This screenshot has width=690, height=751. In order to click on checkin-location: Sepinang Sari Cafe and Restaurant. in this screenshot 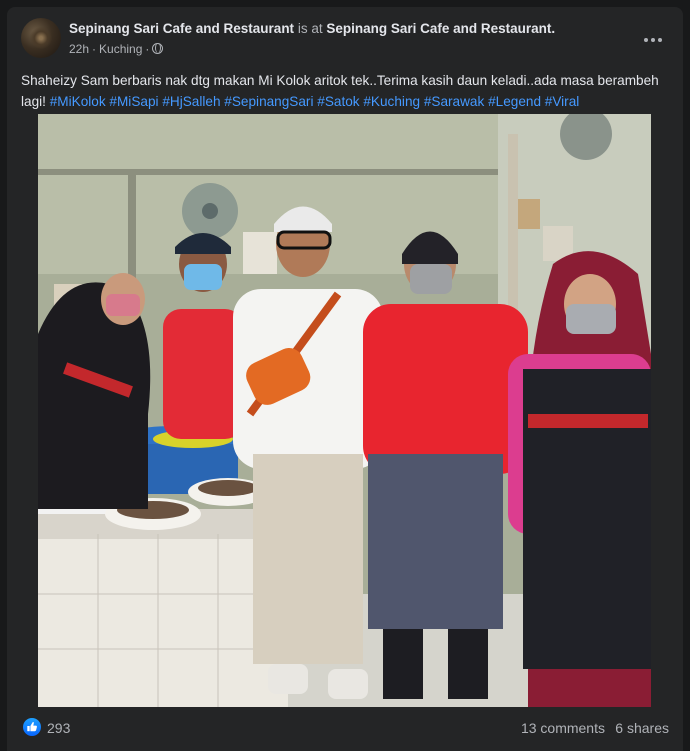, I will do `click(440, 28)`.